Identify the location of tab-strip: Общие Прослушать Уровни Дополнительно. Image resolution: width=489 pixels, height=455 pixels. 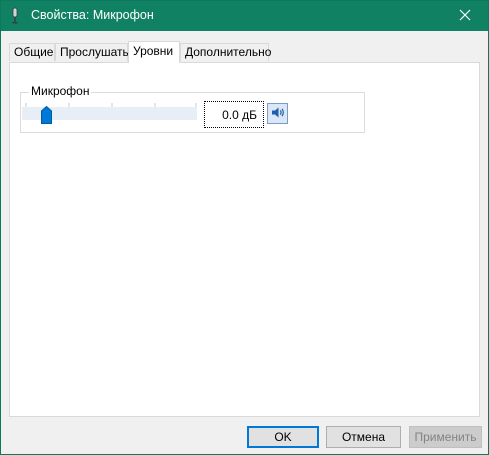
(244, 52).